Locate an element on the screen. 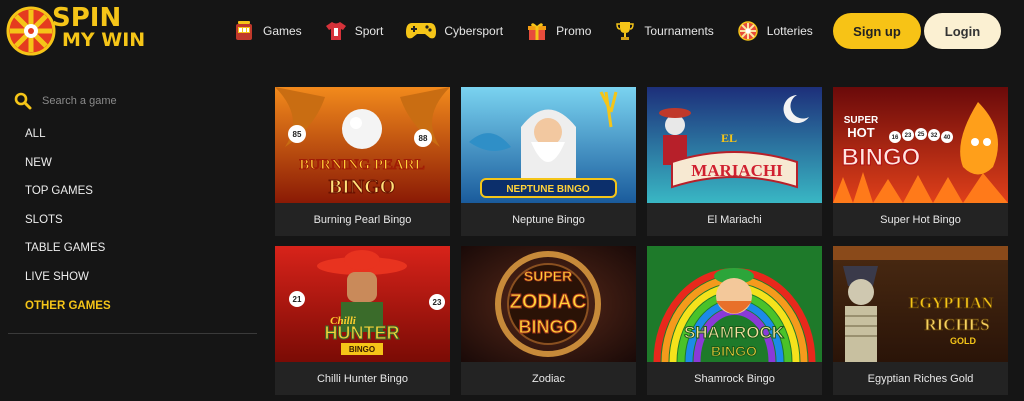  game-title: Neptune Bingo is located at coordinates (548, 219).